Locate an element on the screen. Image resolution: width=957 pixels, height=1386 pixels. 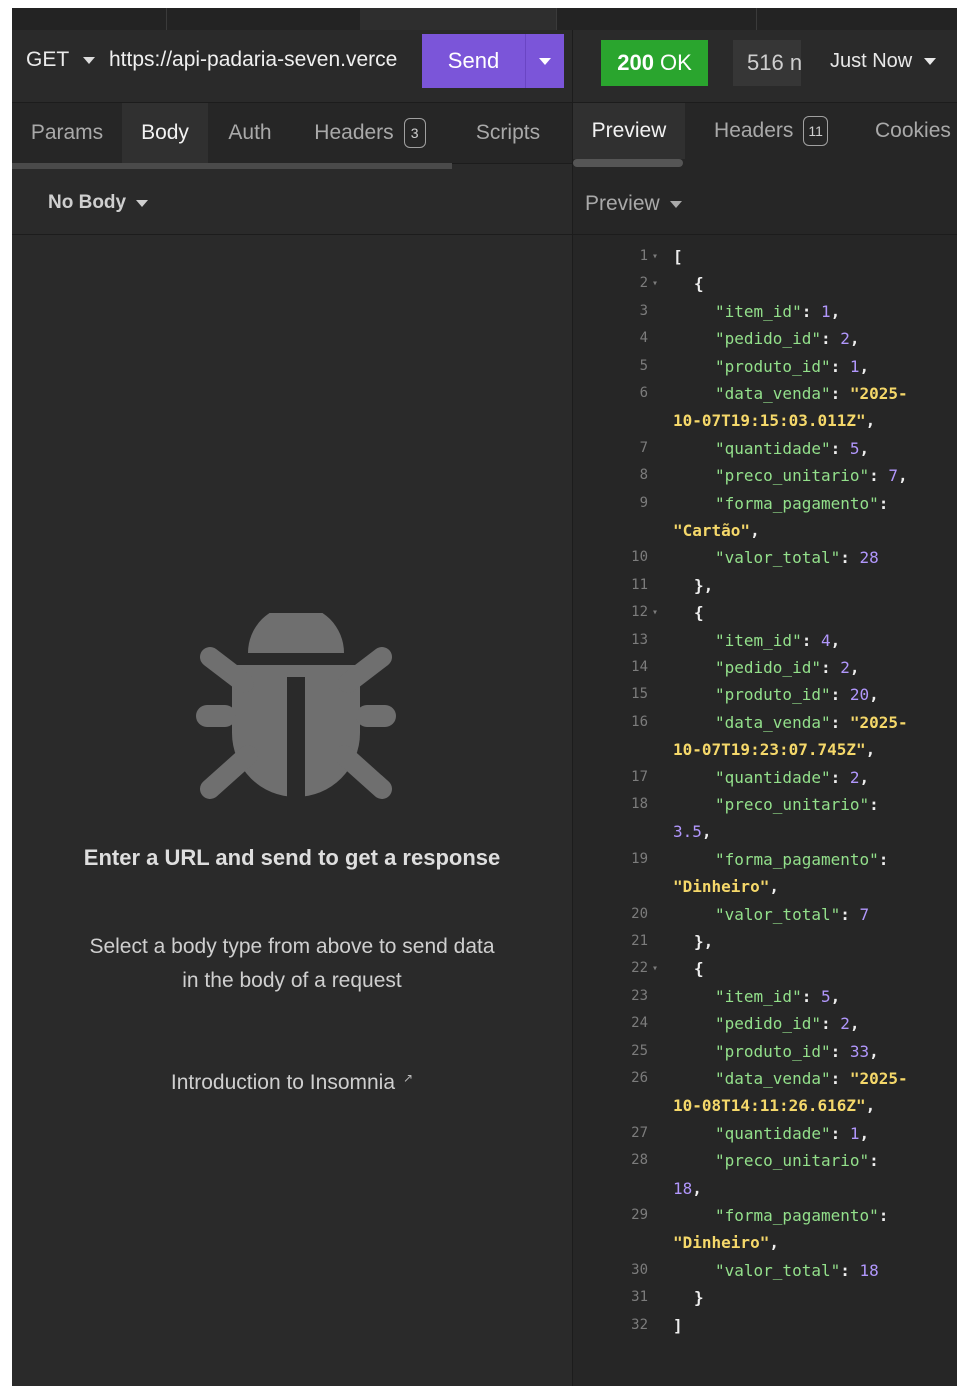
code-line: 14 "pedido_id": 2, is located at coordinates (765, 667).